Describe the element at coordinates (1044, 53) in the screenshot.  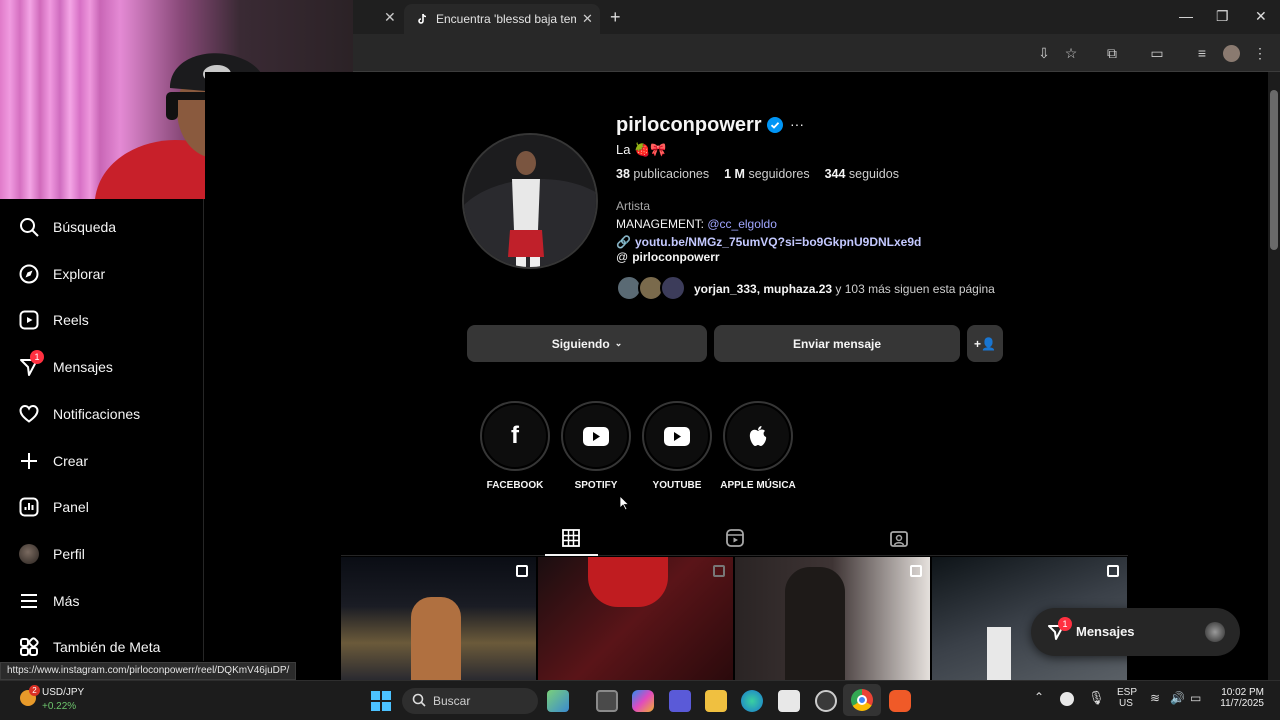
I see `install-app-icon: ⇩` at that location.